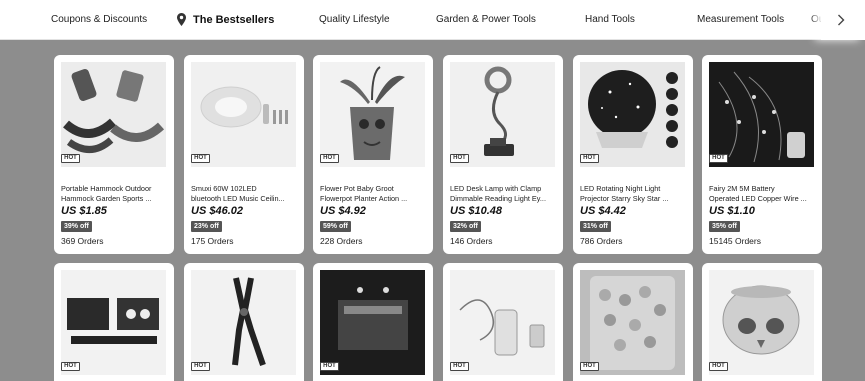 The height and width of the screenshot is (381, 865). What do you see at coordinates (601, 241) in the screenshot?
I see `order-count: 786 Orders` at bounding box center [601, 241].